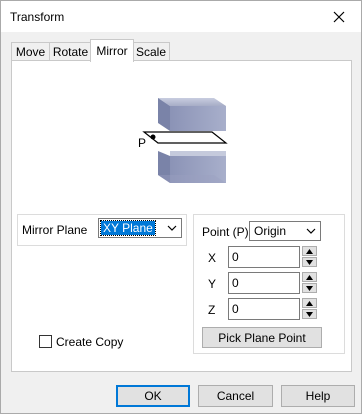 This screenshot has width=362, height=414. I want to click on close-icon, so click(339, 16).